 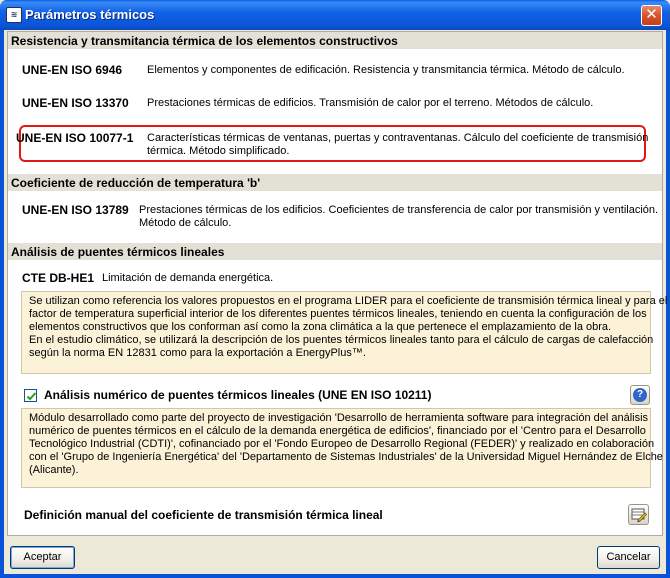 I want to click on edit-table-icon, so click(x=639, y=515).